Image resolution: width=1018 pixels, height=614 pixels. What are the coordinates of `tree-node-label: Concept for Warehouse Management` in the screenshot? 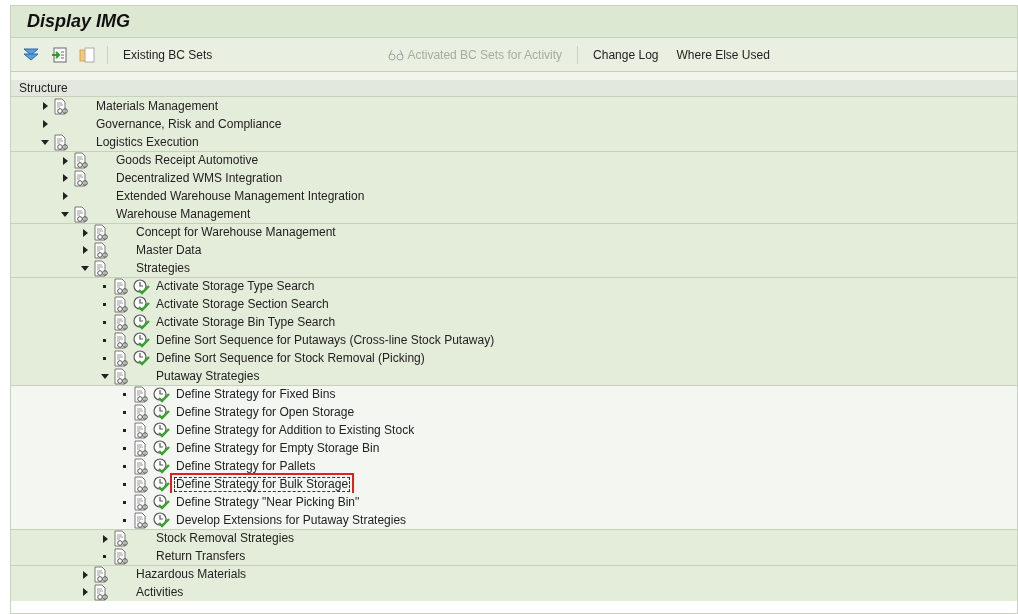 It's located at (236, 232).